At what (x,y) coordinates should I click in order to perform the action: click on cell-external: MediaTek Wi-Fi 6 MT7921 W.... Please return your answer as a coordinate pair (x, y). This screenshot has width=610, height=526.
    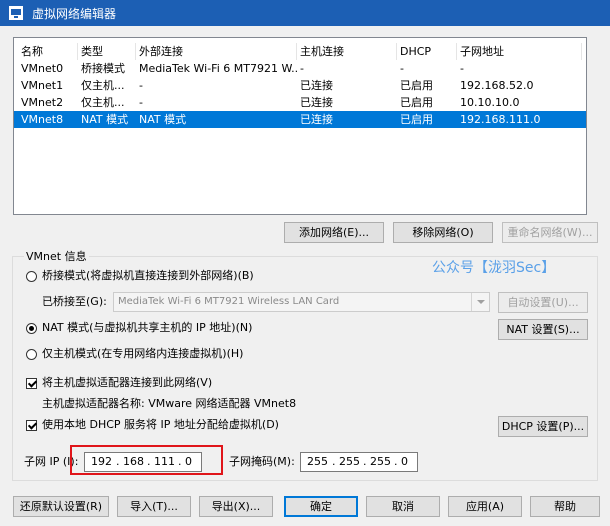
    Looking at the image, I should click on (218, 68).